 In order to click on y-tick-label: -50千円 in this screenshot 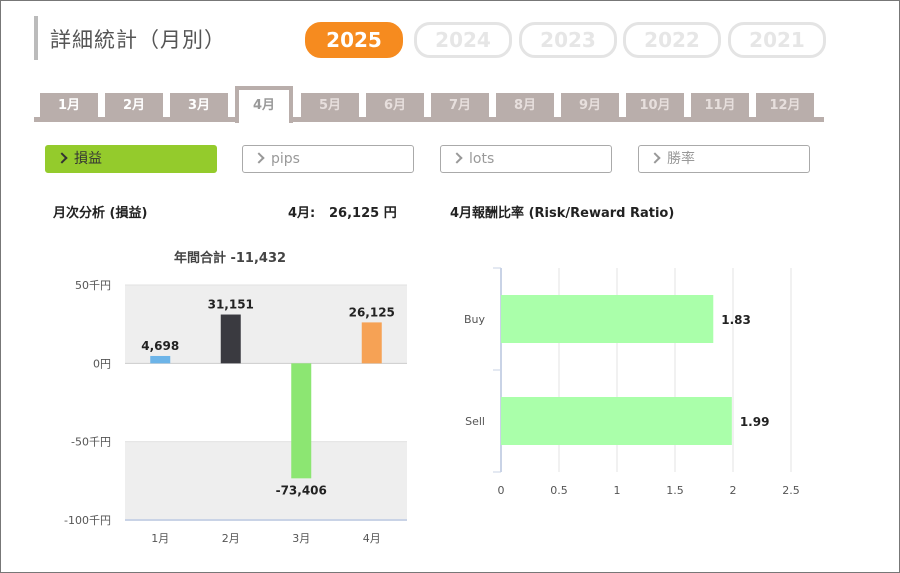, I will do `click(91, 442)`.